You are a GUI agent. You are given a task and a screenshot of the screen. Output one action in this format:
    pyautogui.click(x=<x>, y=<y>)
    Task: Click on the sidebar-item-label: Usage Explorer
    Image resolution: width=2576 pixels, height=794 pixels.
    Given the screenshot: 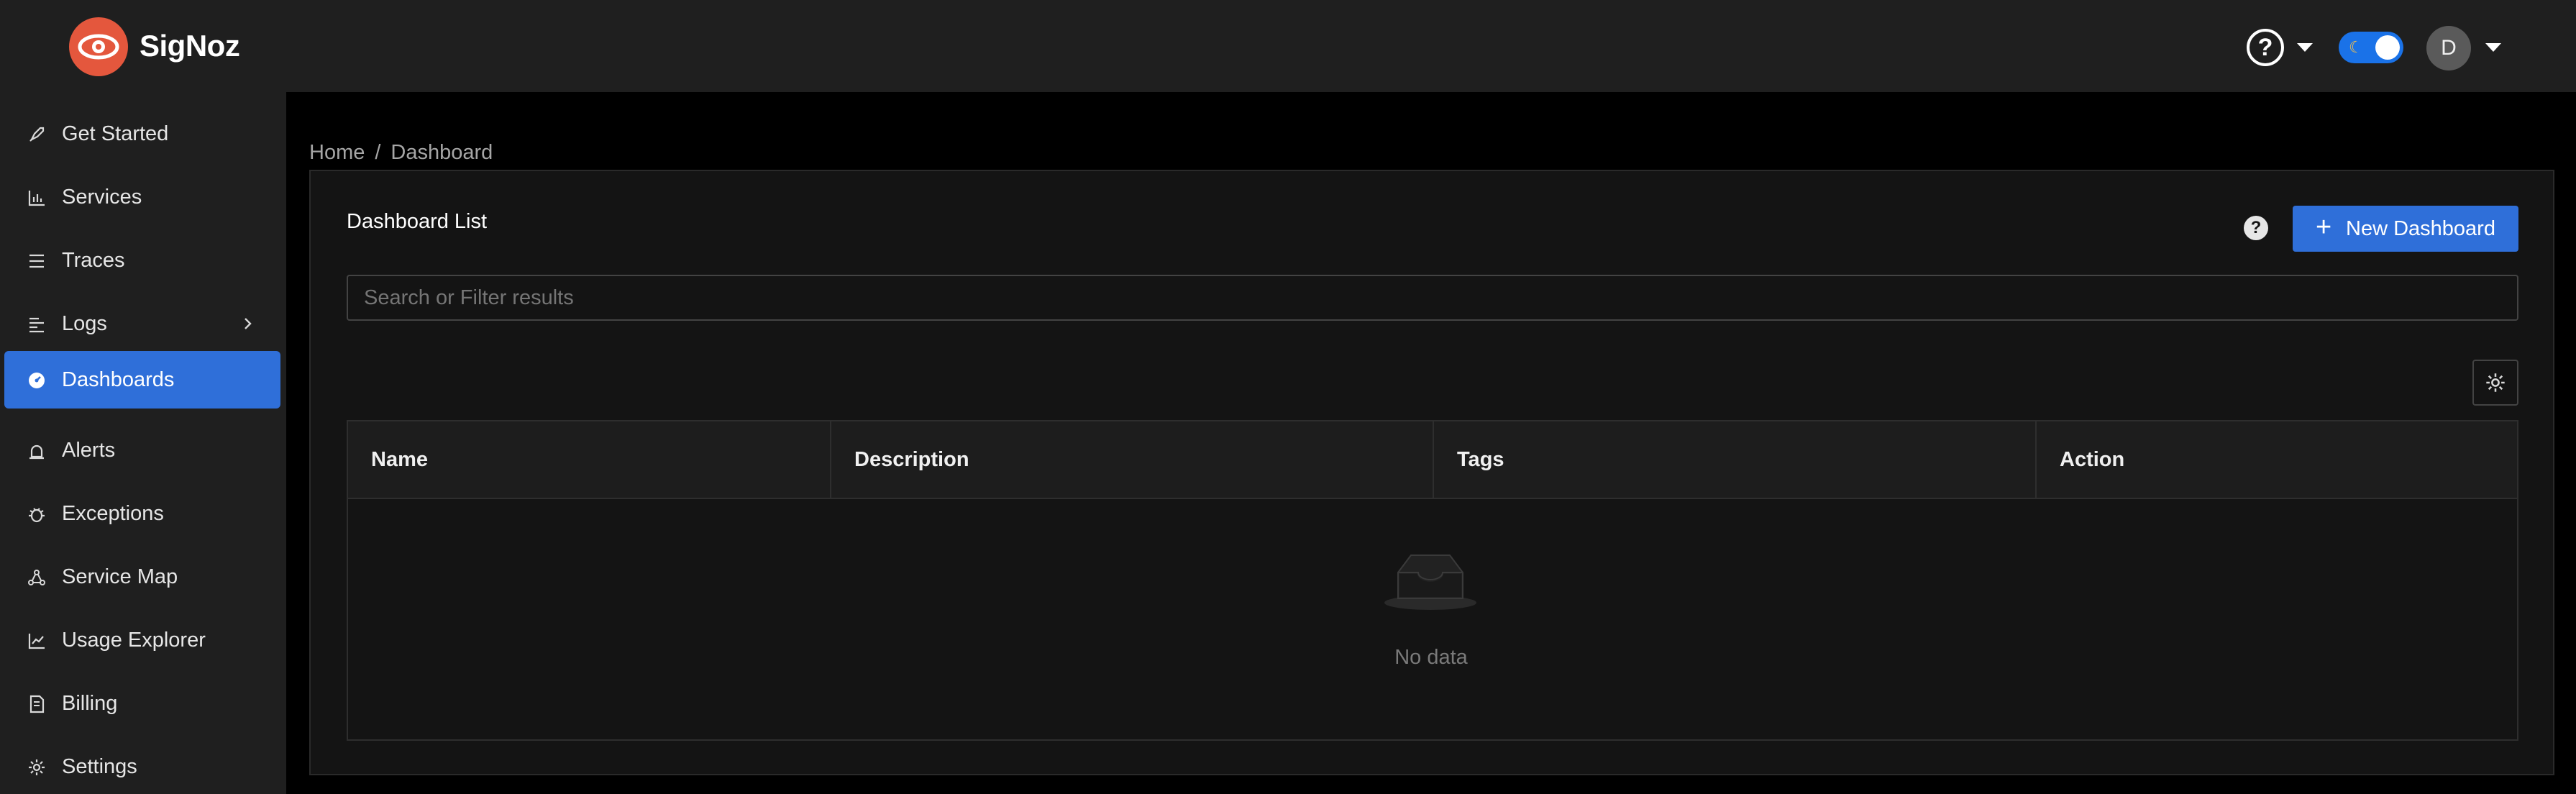 What is the action you would take?
    pyautogui.click(x=134, y=640)
    